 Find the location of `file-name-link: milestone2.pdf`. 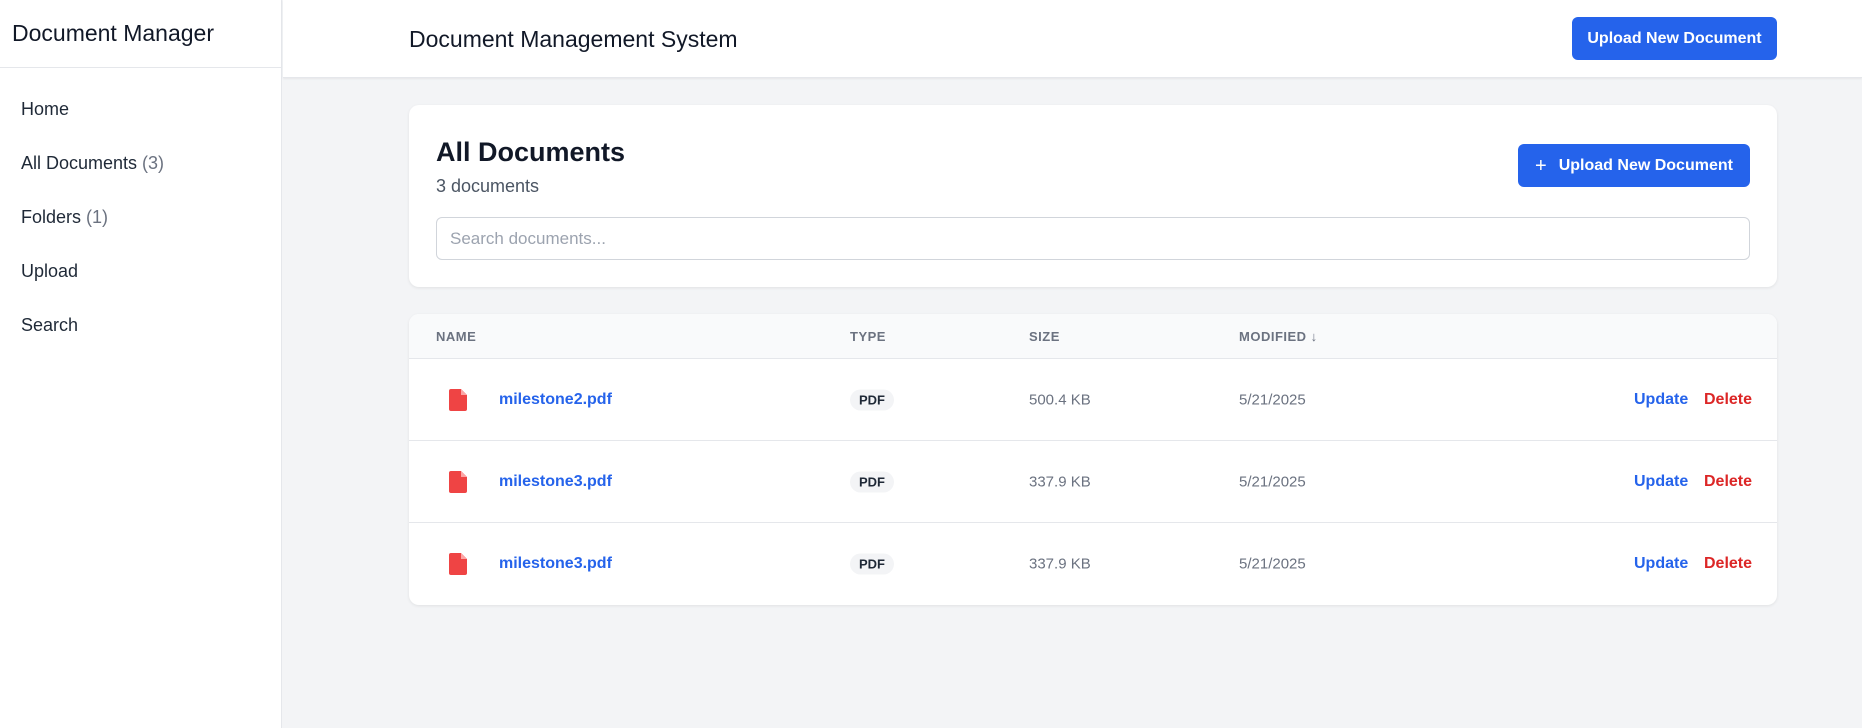

file-name-link: milestone2.pdf is located at coordinates (555, 400).